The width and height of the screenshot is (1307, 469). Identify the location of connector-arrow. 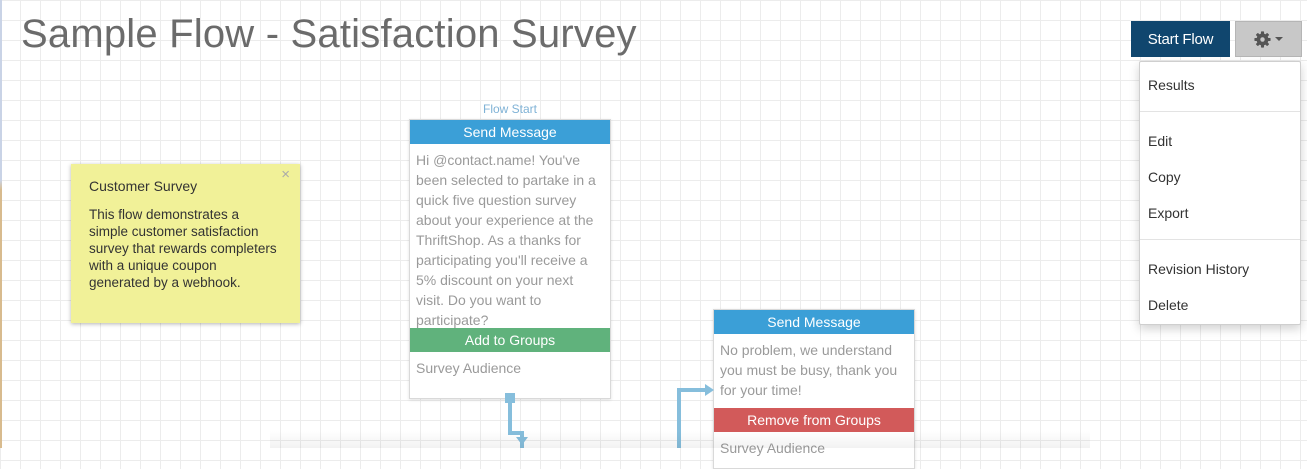
(709, 390).